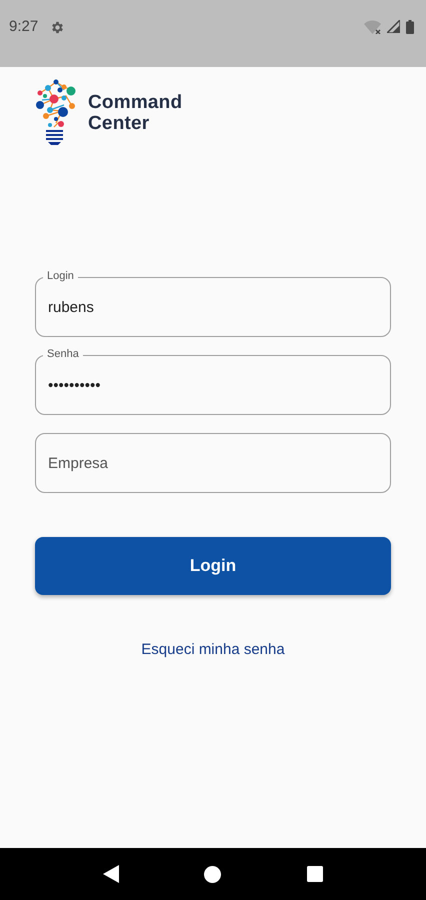 The width and height of the screenshot is (426, 900). I want to click on wifi-off-icon, so click(372, 27).